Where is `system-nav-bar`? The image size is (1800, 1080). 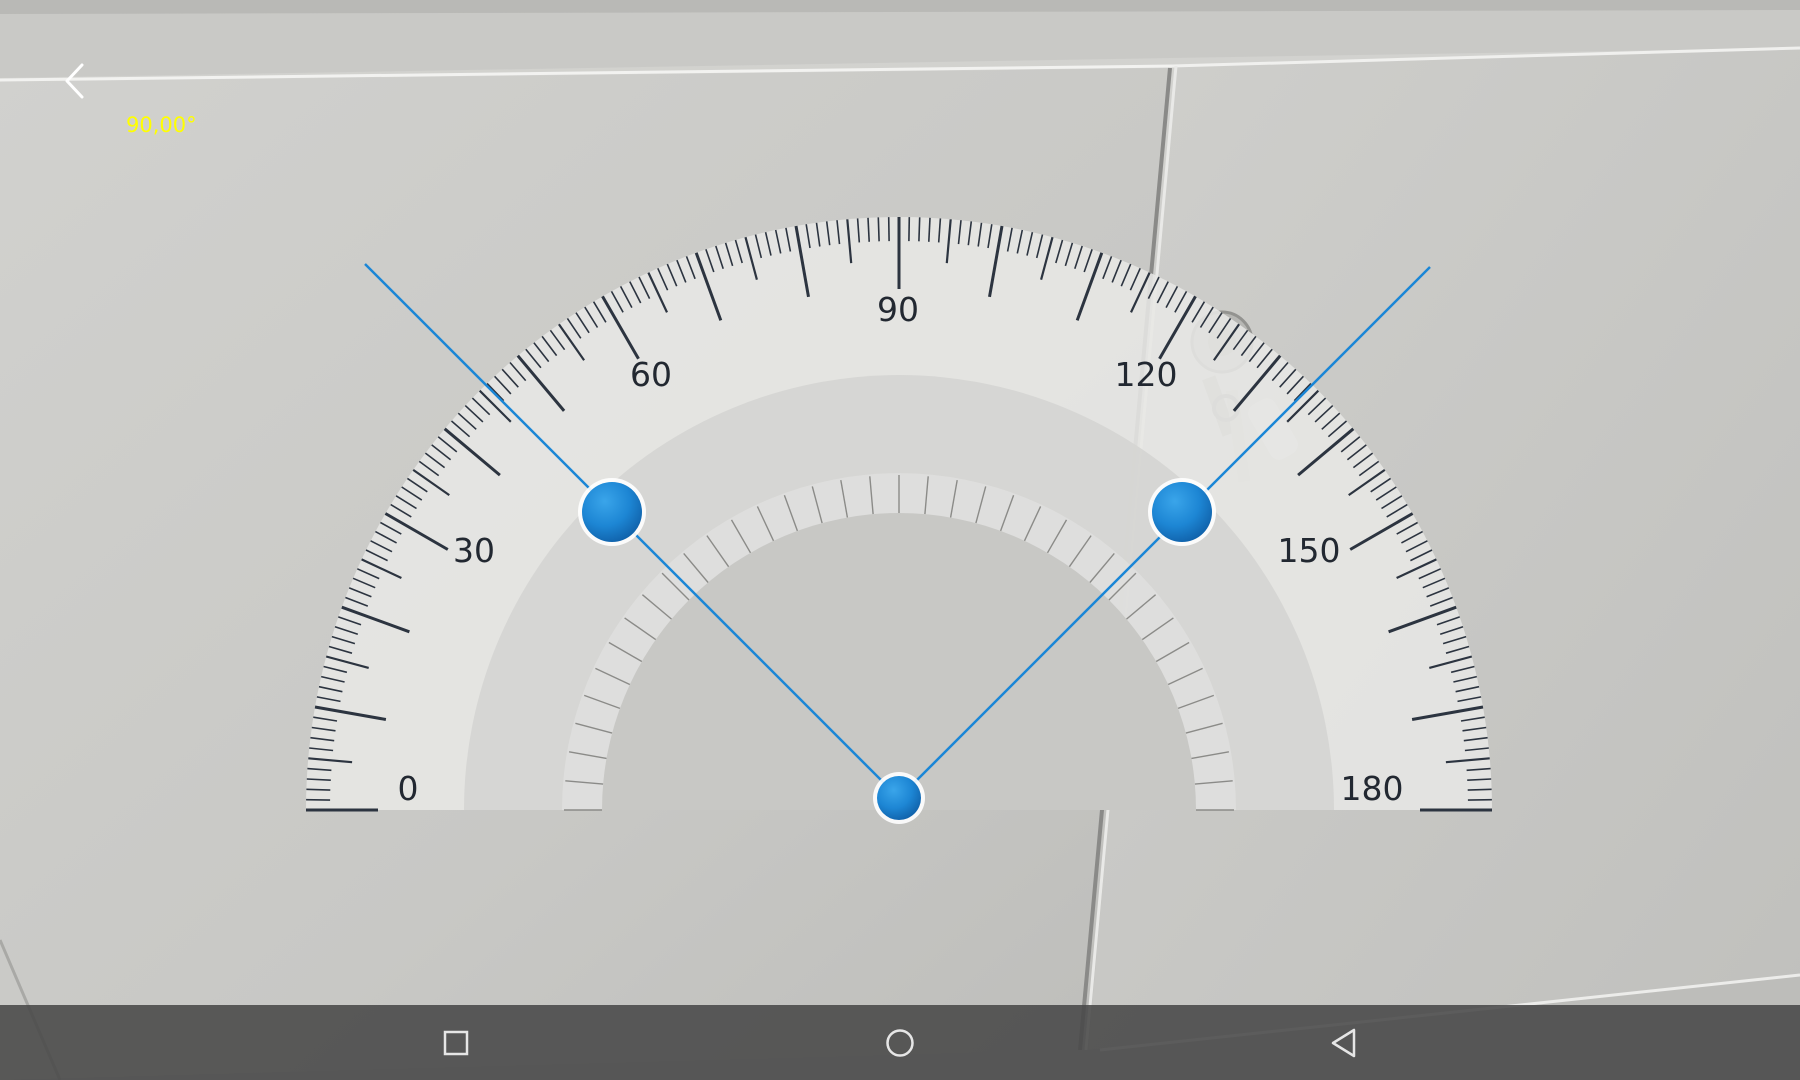 system-nav-bar is located at coordinates (900, 1042).